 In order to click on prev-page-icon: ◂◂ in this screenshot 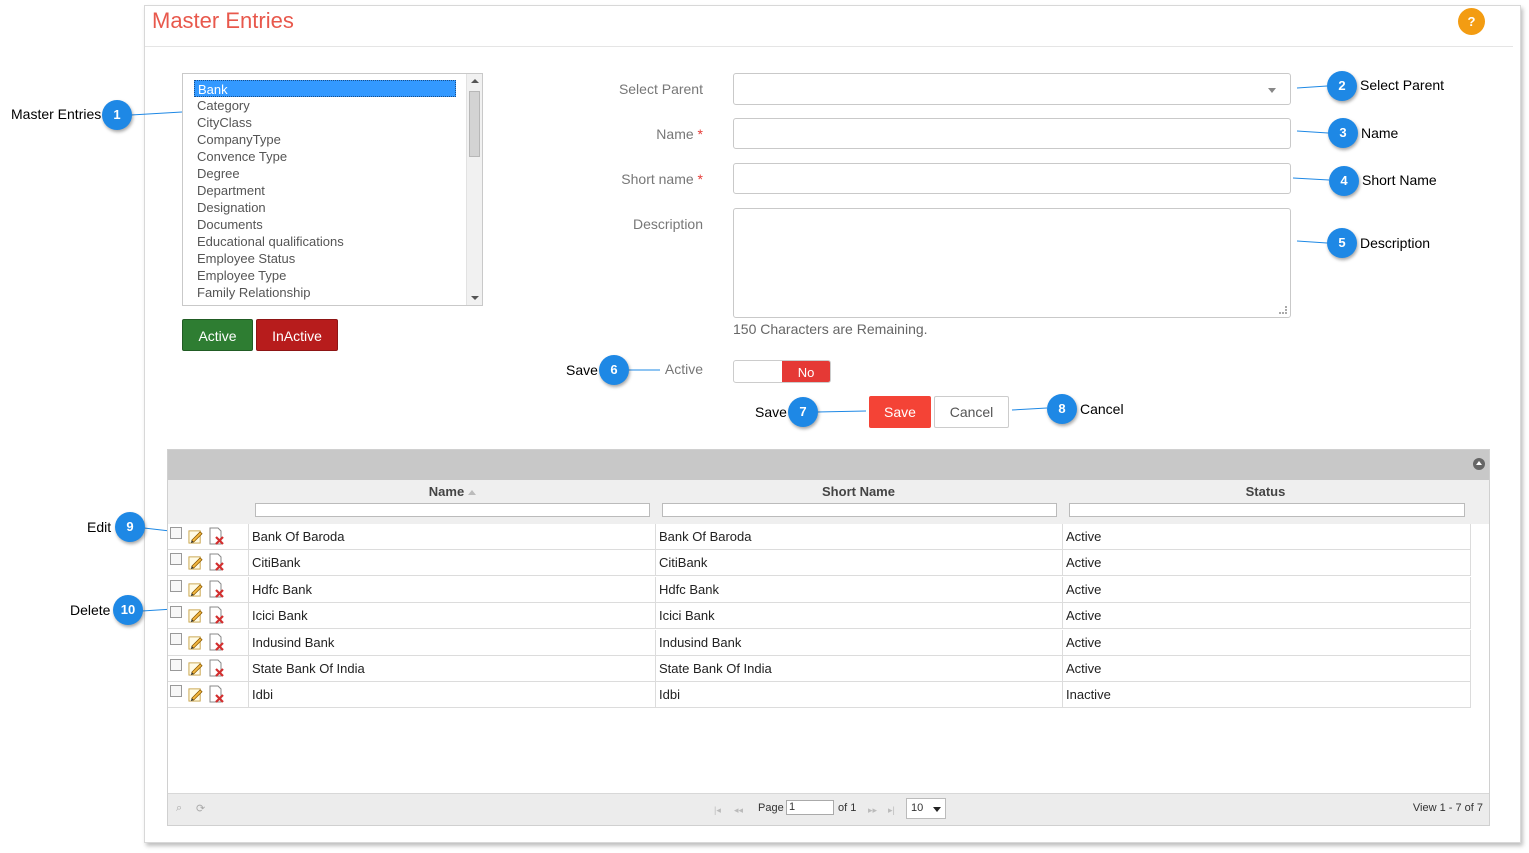, I will do `click(738, 810)`.